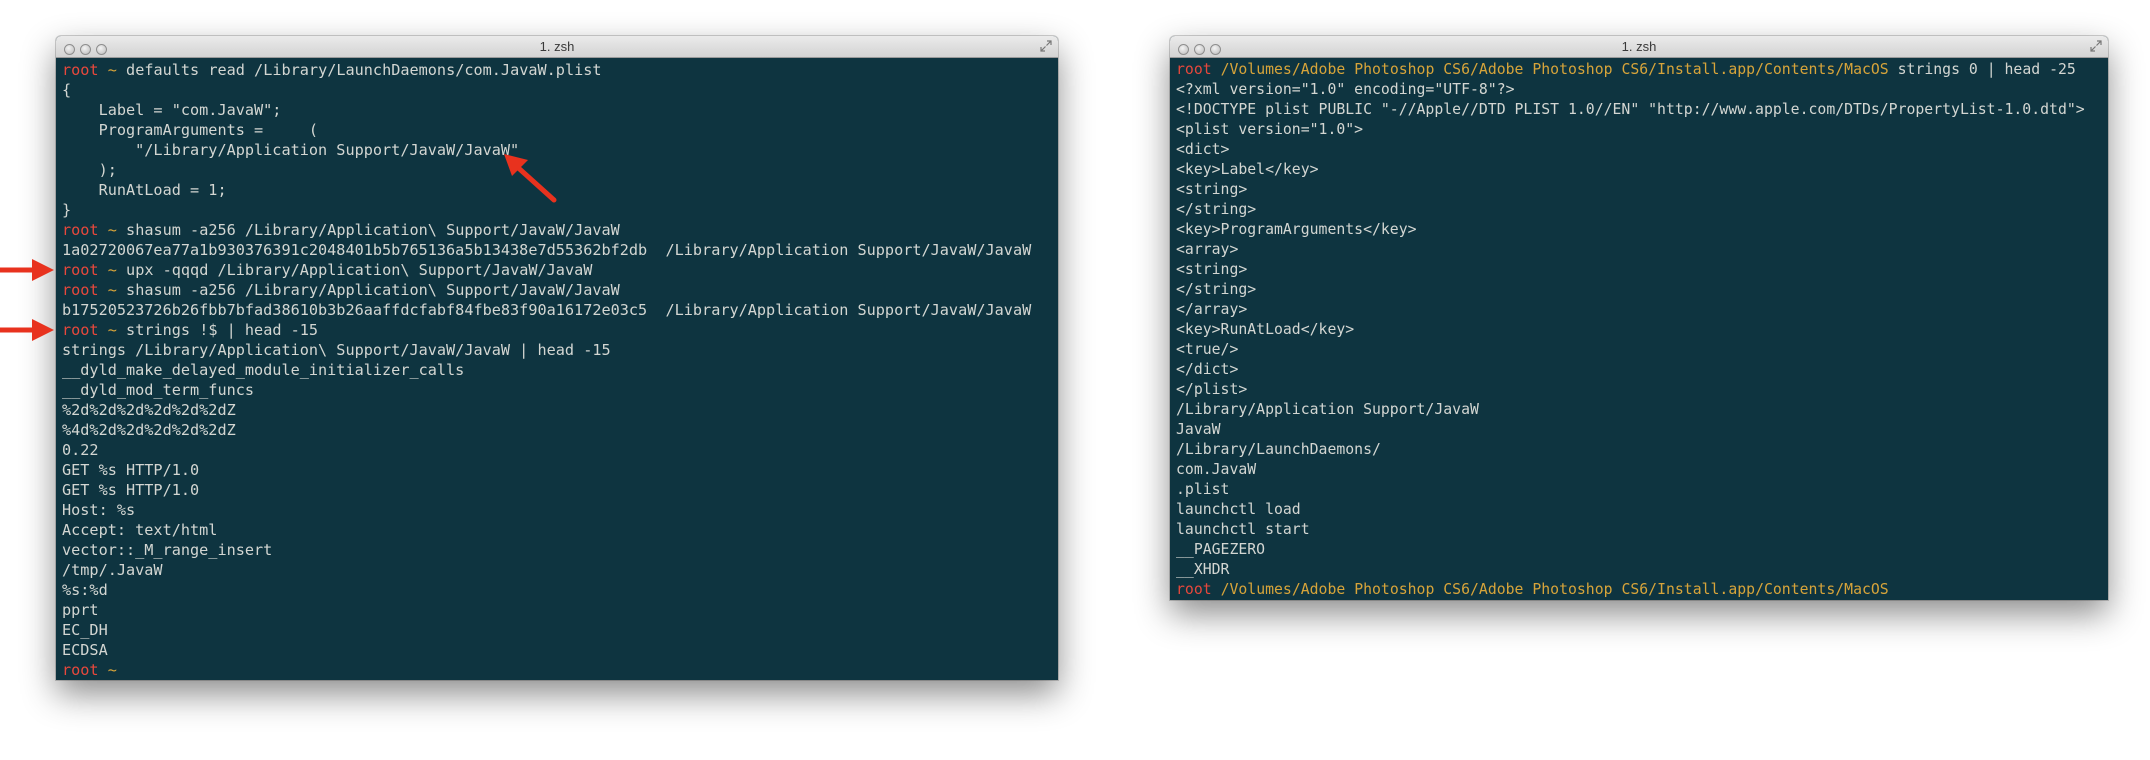 The width and height of the screenshot is (2150, 760). What do you see at coordinates (140, 530) in the screenshot?
I see `output-text: Accept: text/html` at bounding box center [140, 530].